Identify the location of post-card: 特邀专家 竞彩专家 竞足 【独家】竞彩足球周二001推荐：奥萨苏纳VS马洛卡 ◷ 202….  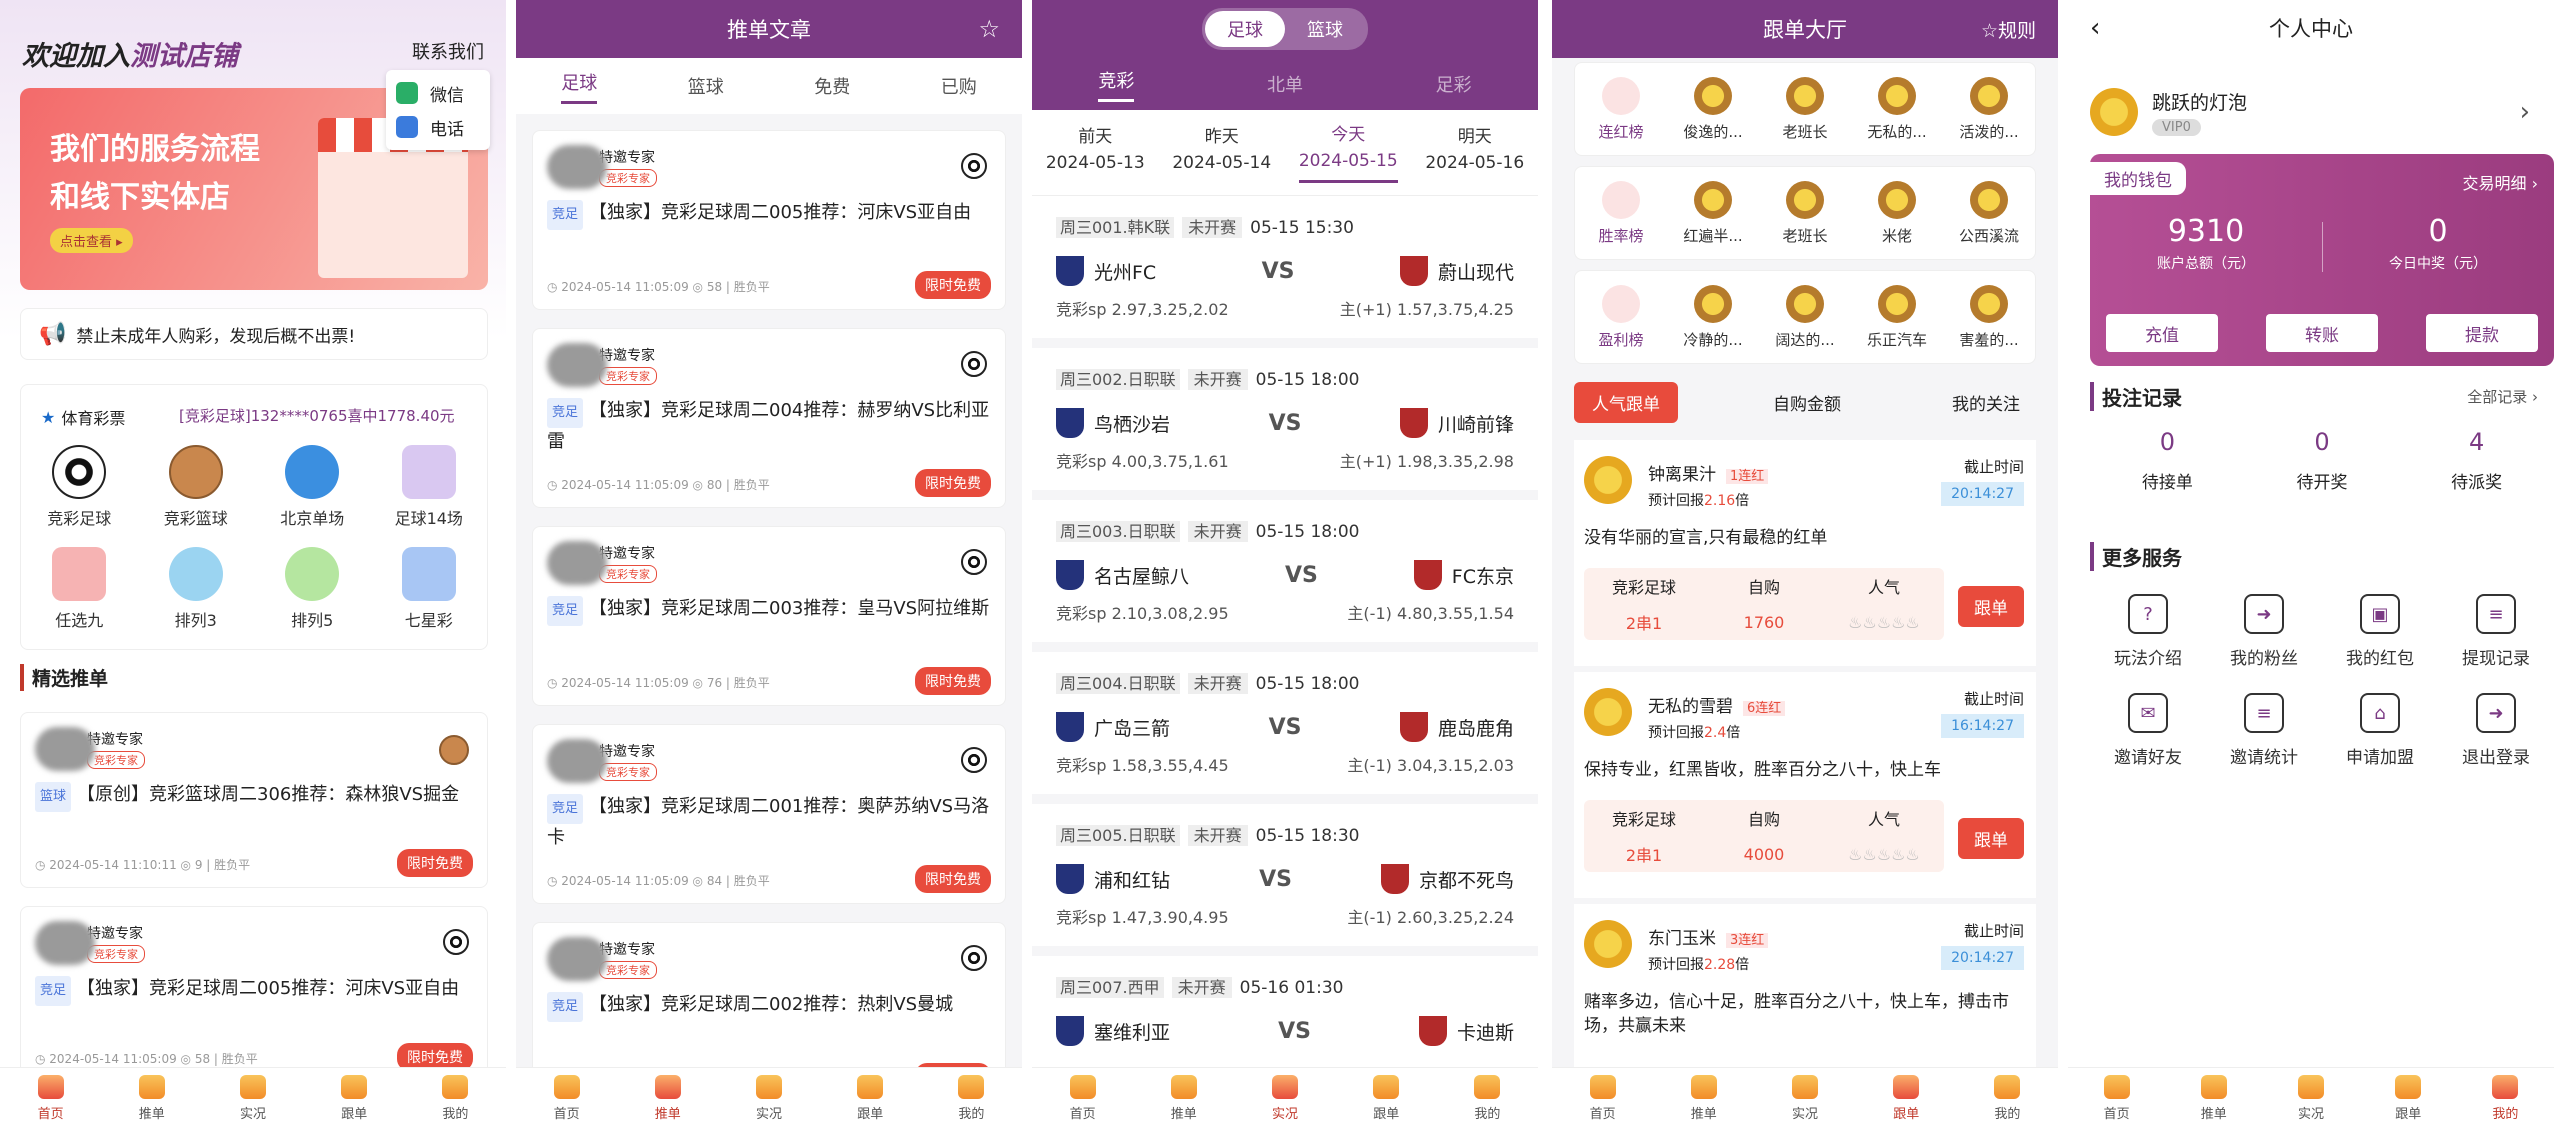
(769, 814).